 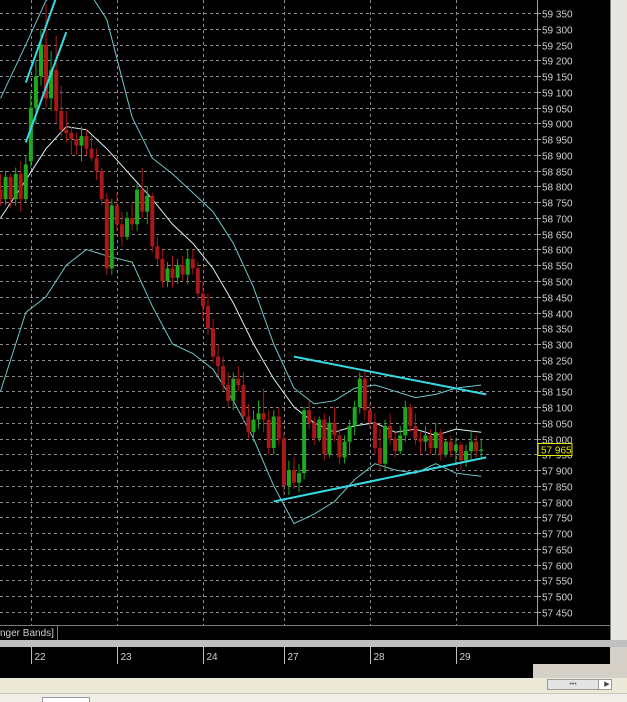 What do you see at coordinates (557, 567) in the screenshot?
I see `price-tick-label: 57 600` at bounding box center [557, 567].